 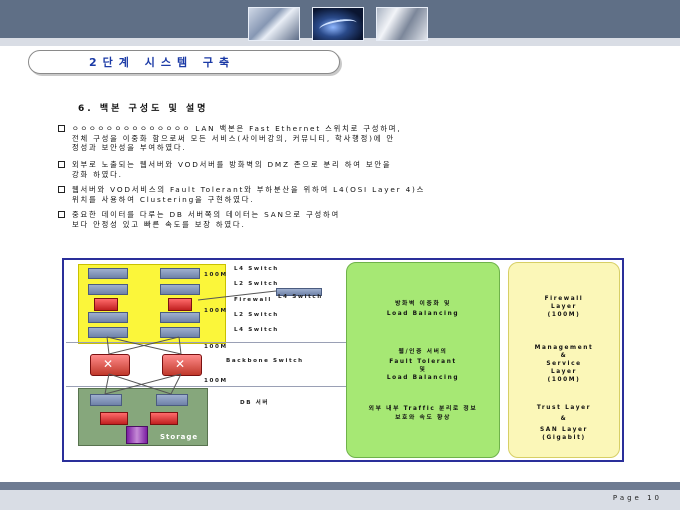 I want to click on panel-text: 웹/인증 서버의, so click(x=423, y=352).